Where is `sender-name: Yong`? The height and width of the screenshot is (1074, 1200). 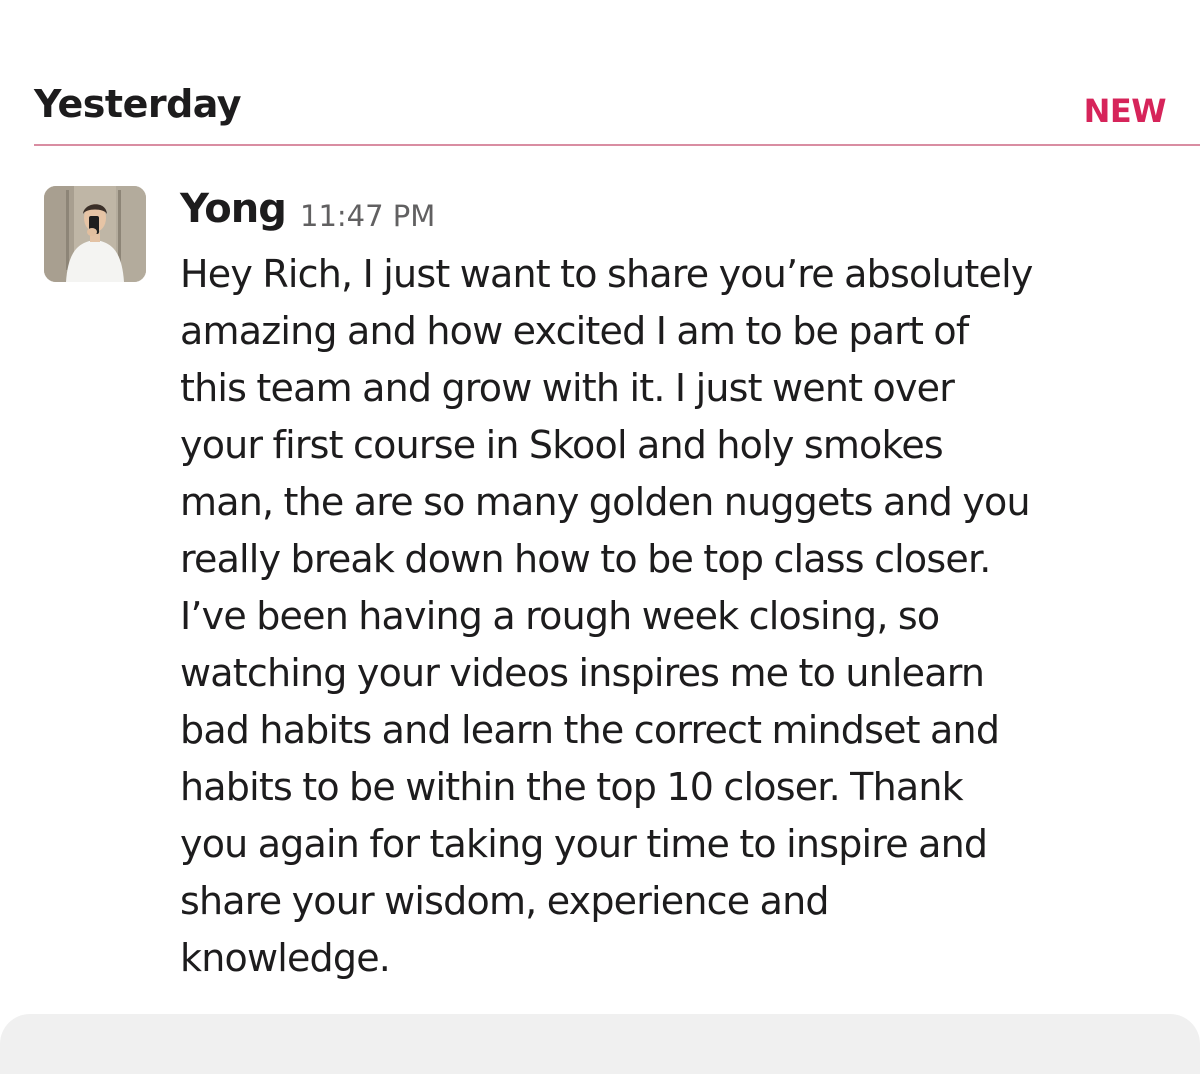
sender-name: Yong is located at coordinates (233, 209).